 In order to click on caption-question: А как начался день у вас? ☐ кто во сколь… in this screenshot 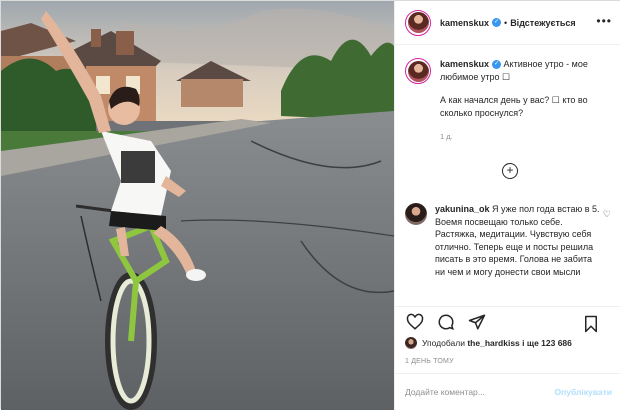, I will do `click(514, 106)`.